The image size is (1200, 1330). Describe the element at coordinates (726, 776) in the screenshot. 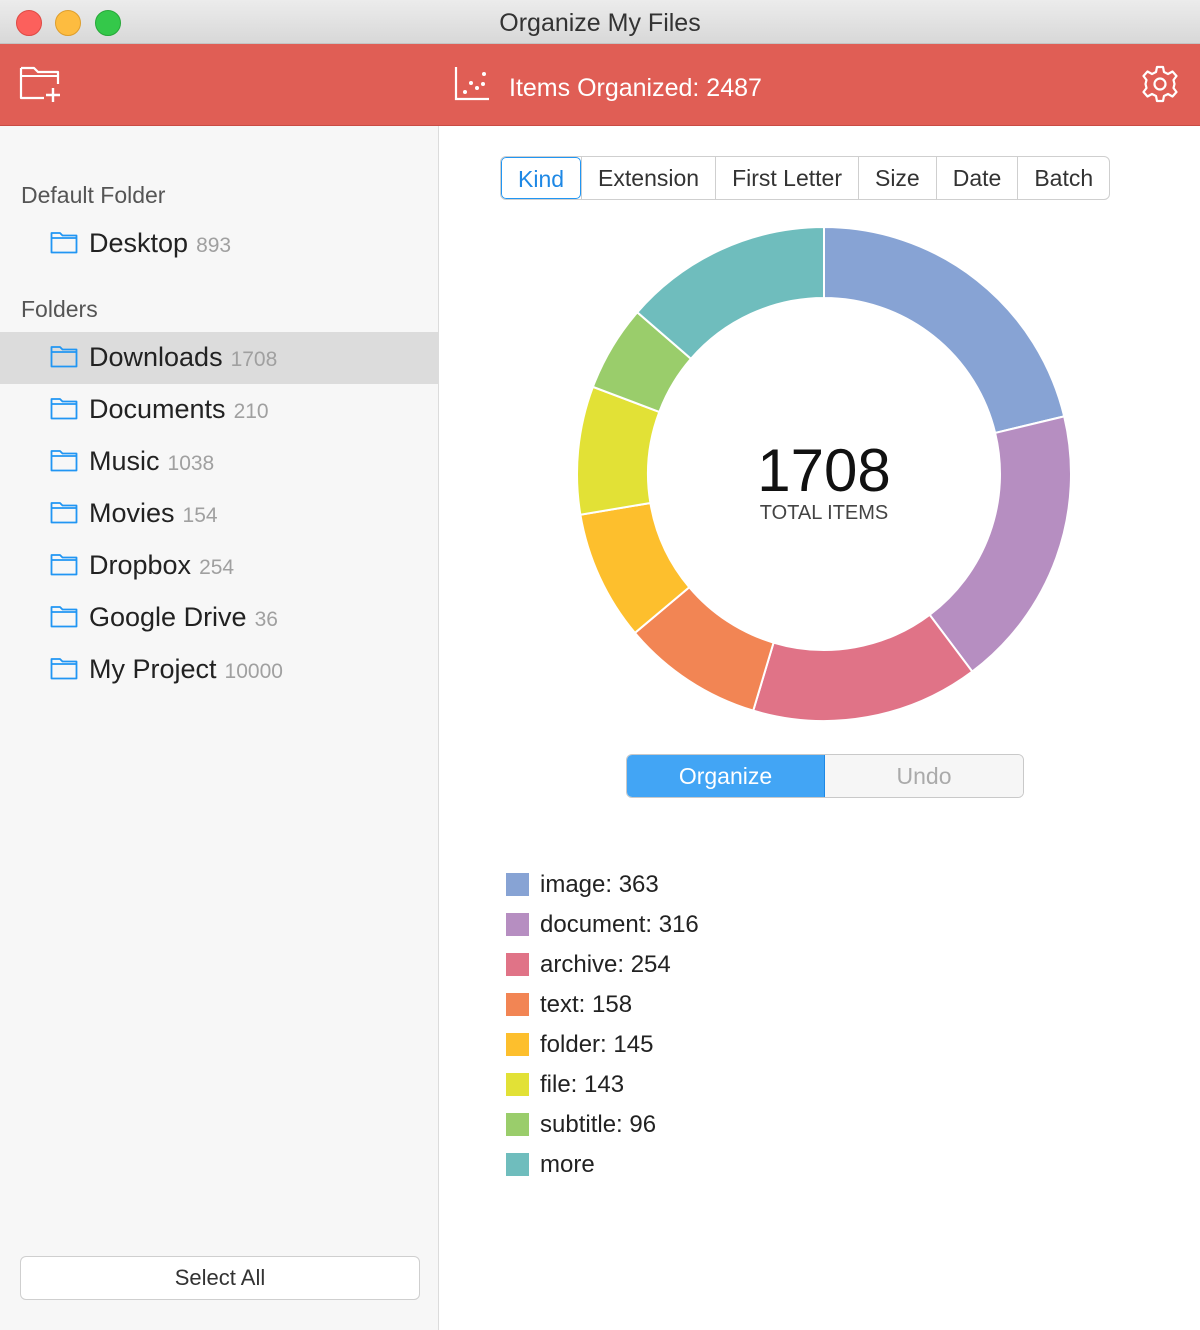

I see `organize-button: Organize` at that location.